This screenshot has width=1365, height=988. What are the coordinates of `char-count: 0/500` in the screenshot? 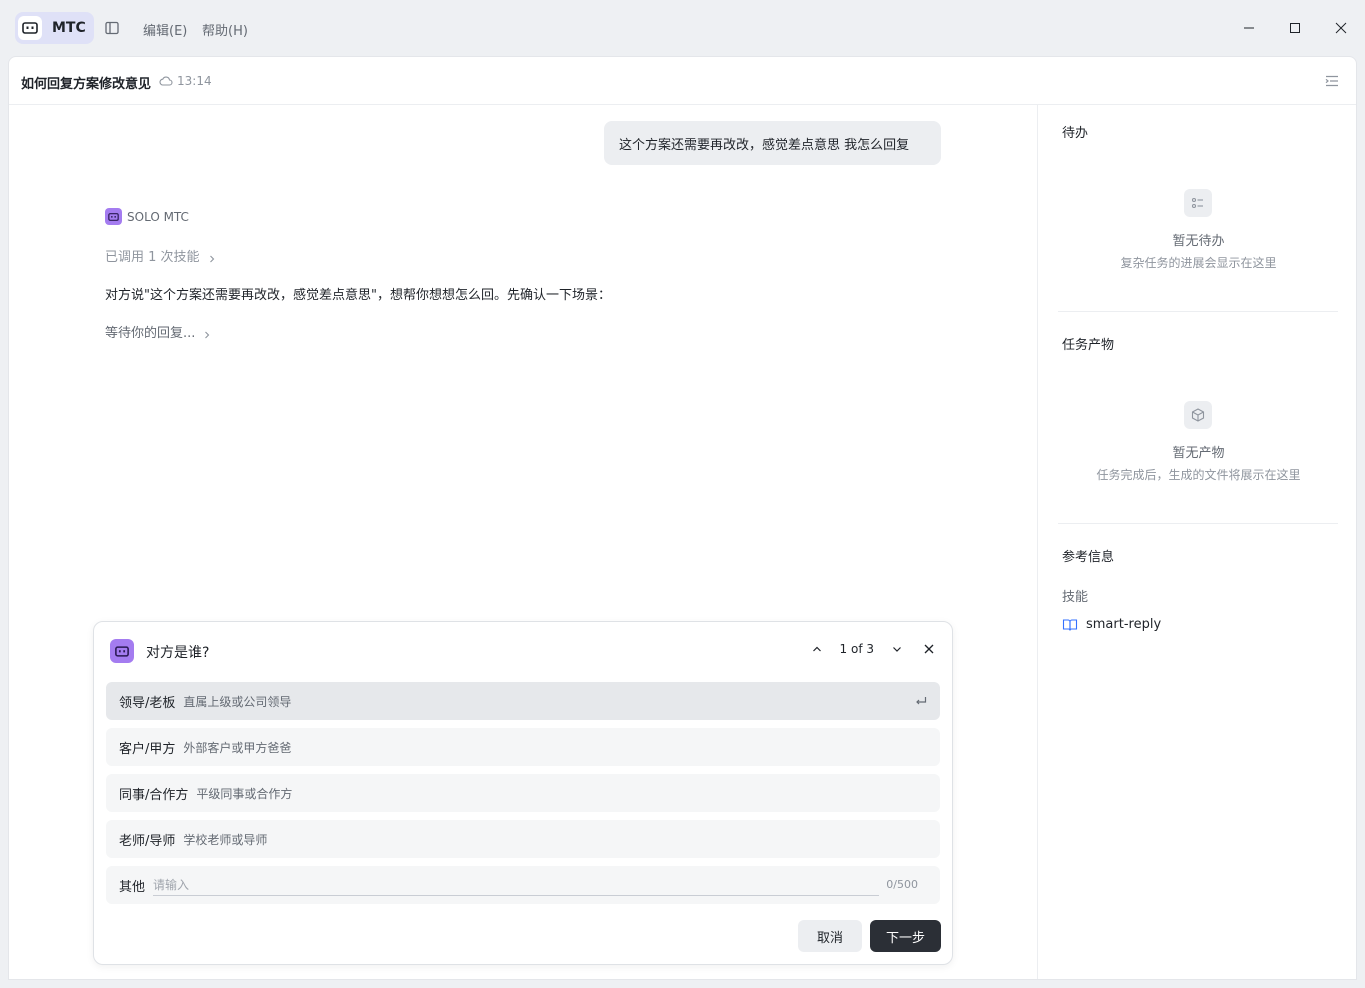 It's located at (902, 884).